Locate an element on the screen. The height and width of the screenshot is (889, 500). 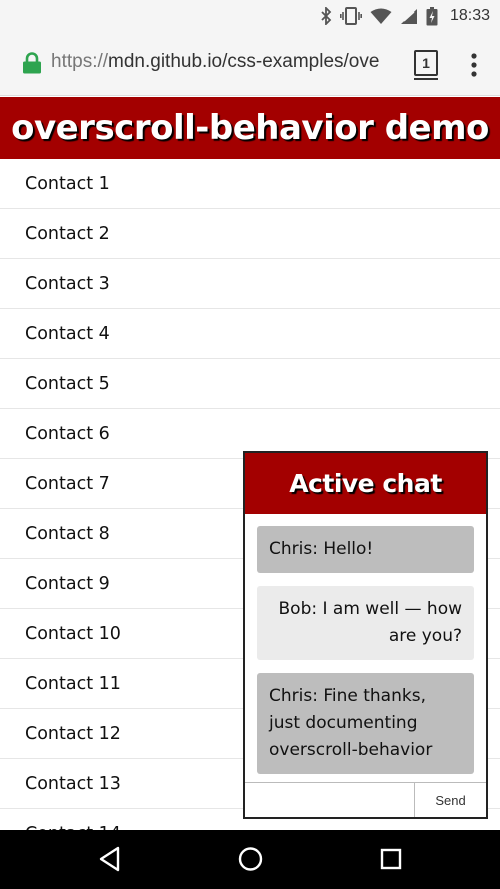
chat-header: Active chat is located at coordinates (365, 483).